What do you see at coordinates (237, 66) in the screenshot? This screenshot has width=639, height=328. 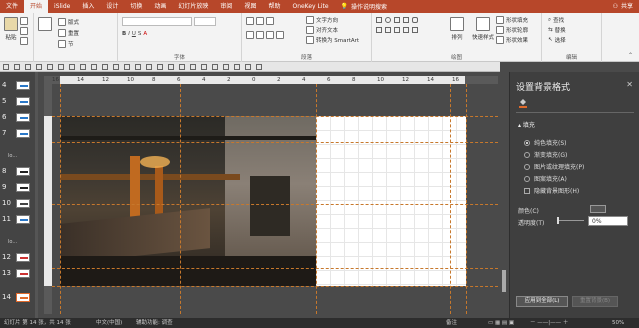 I see `qat-more-18-icon` at bounding box center [237, 66].